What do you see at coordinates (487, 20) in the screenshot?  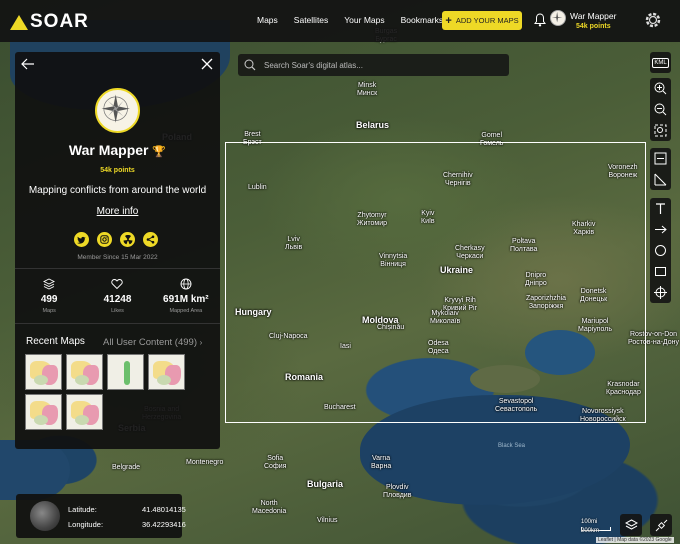 I see `add-your-maps-label: ADD YOUR MAPS` at bounding box center [487, 20].